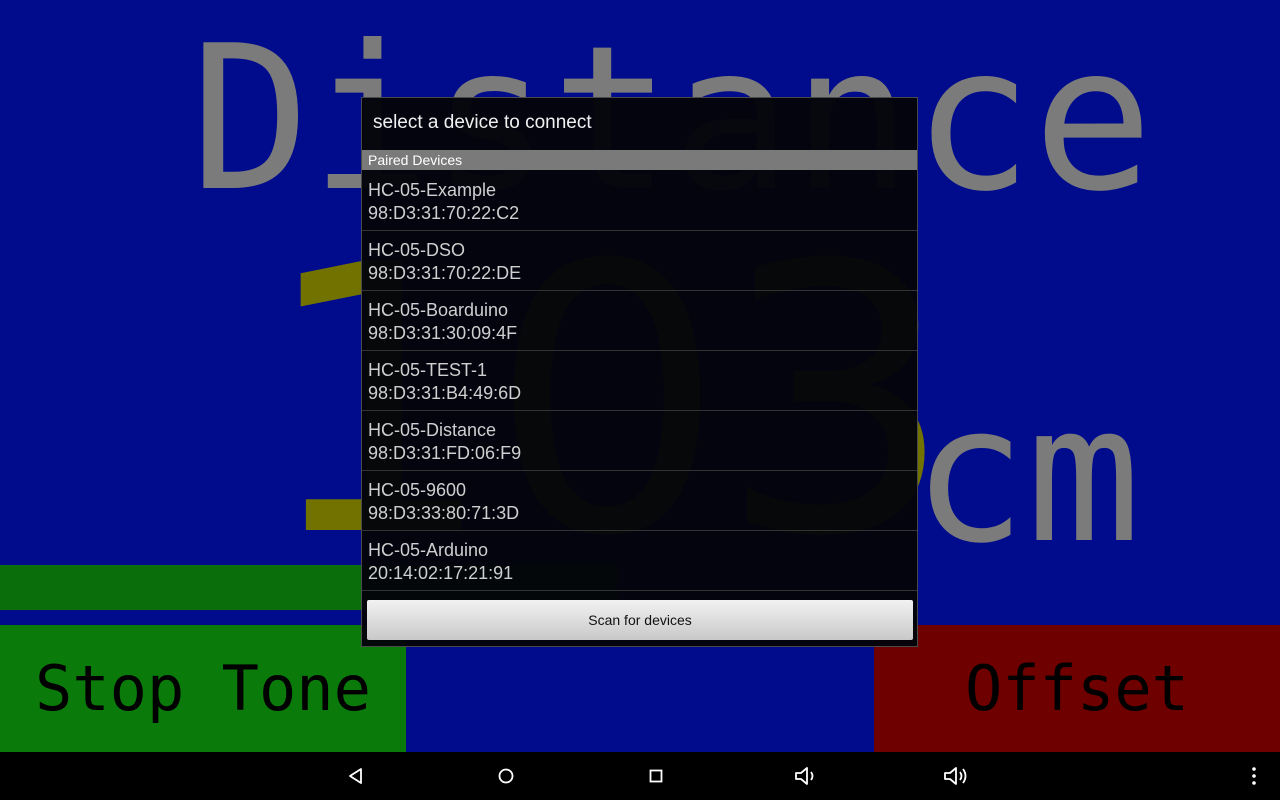 This screenshot has width=1280, height=800. I want to click on device-address: 98:D3:31:B4:49:6D, so click(445, 393).